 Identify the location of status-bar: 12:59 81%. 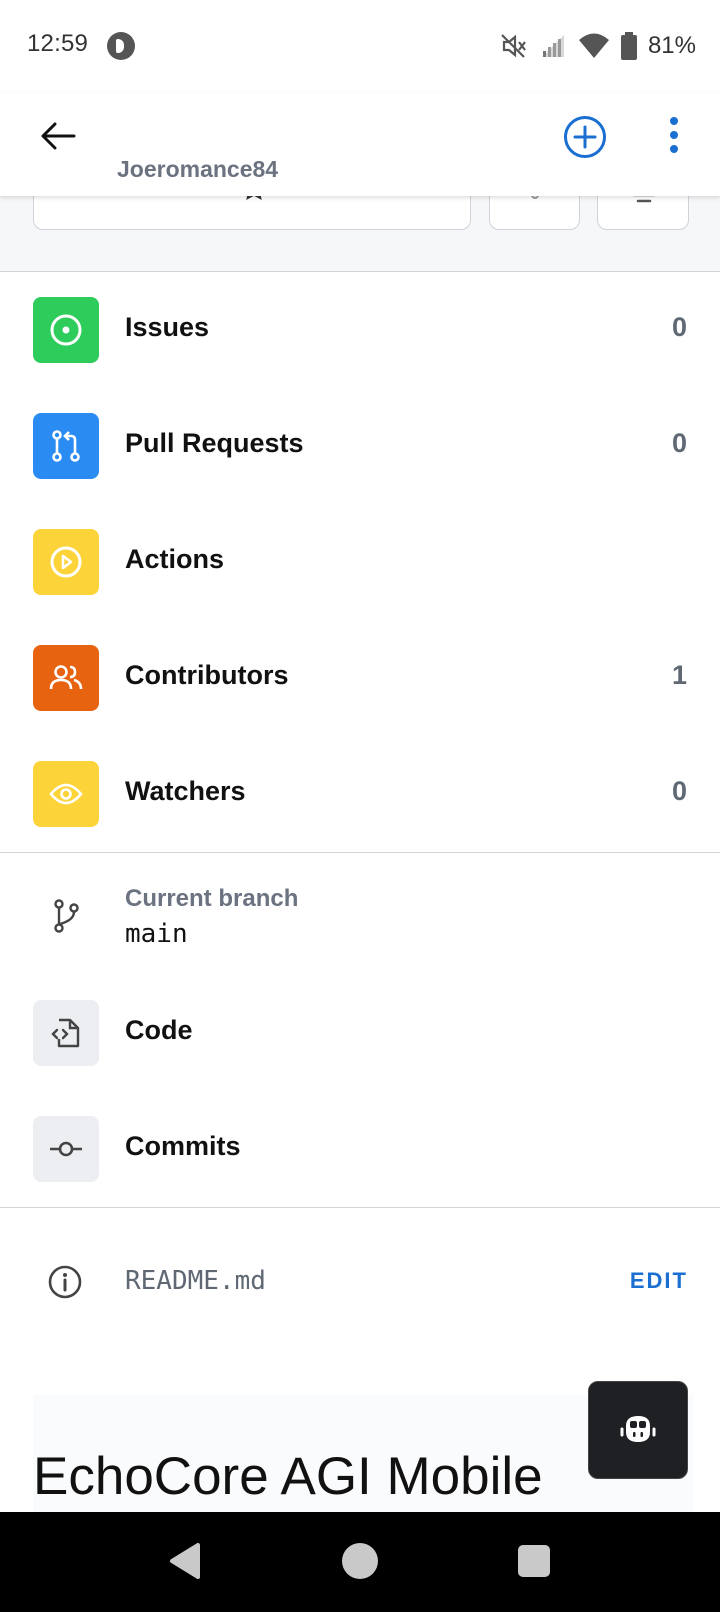
(360, 46).